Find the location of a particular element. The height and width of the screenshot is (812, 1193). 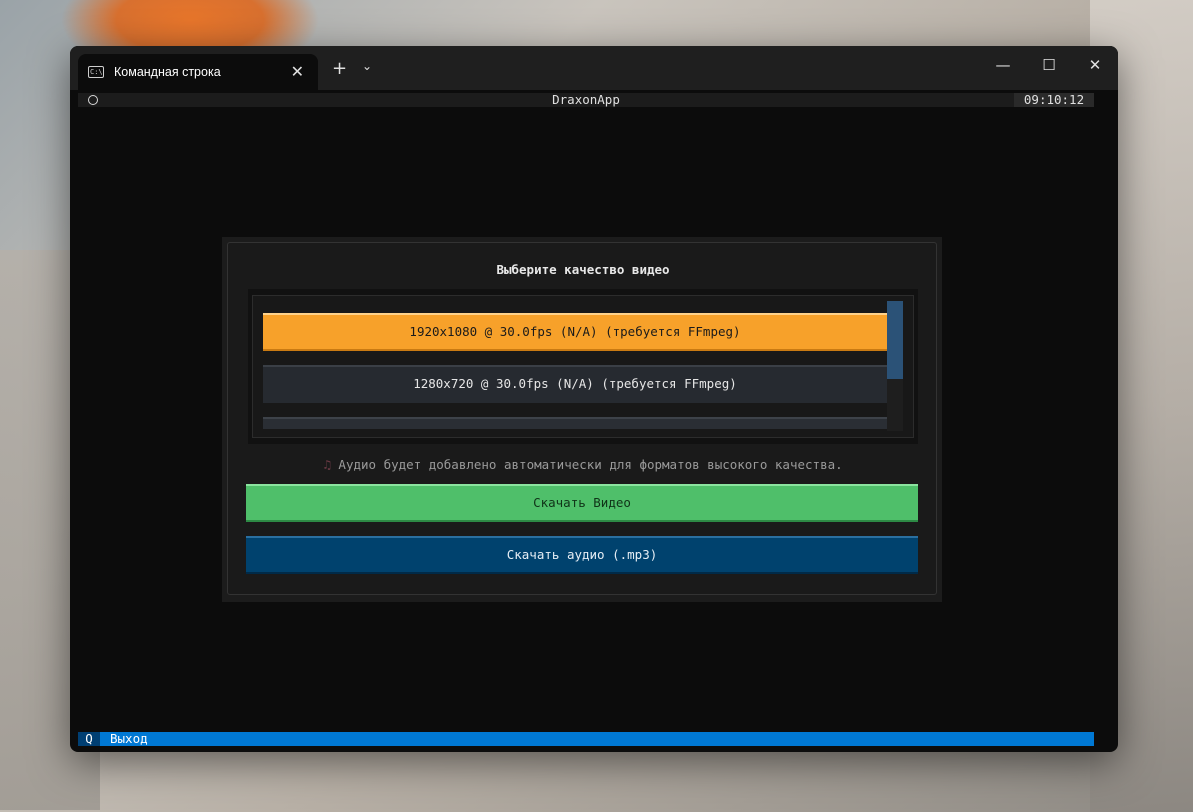

download-audio-button: Скачать аудио (.mp3) is located at coordinates (582, 555).